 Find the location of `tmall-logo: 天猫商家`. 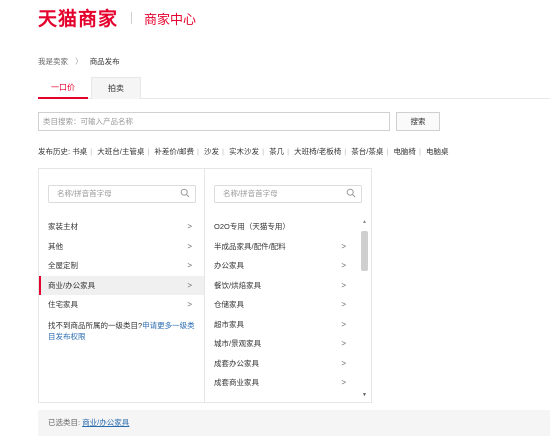

tmall-logo: 天猫商家 is located at coordinates (78, 17).